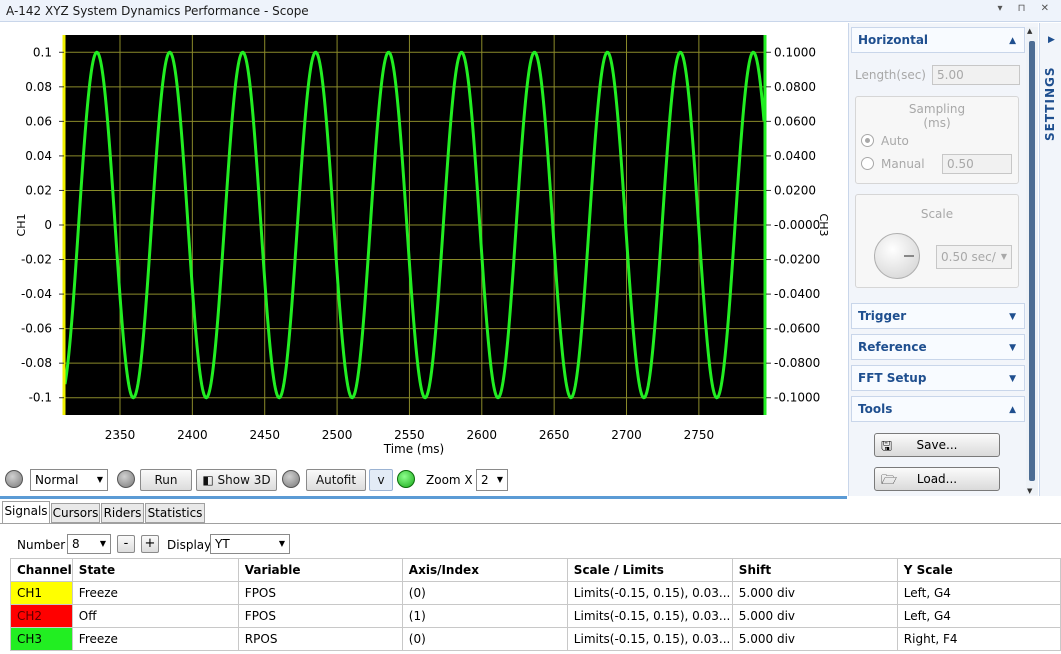 The height and width of the screenshot is (654, 1061). What do you see at coordinates (41, 616) in the screenshot?
I see `cell-channel: CH2` at bounding box center [41, 616].